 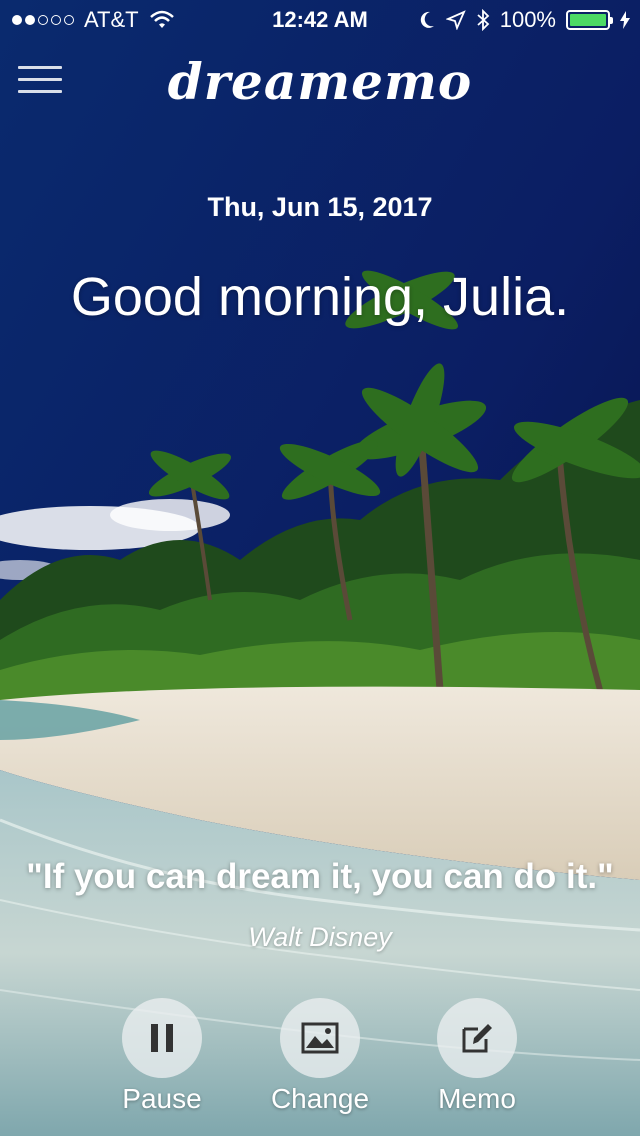 I want to click on nav-bar: dreamemo, so click(x=320, y=84).